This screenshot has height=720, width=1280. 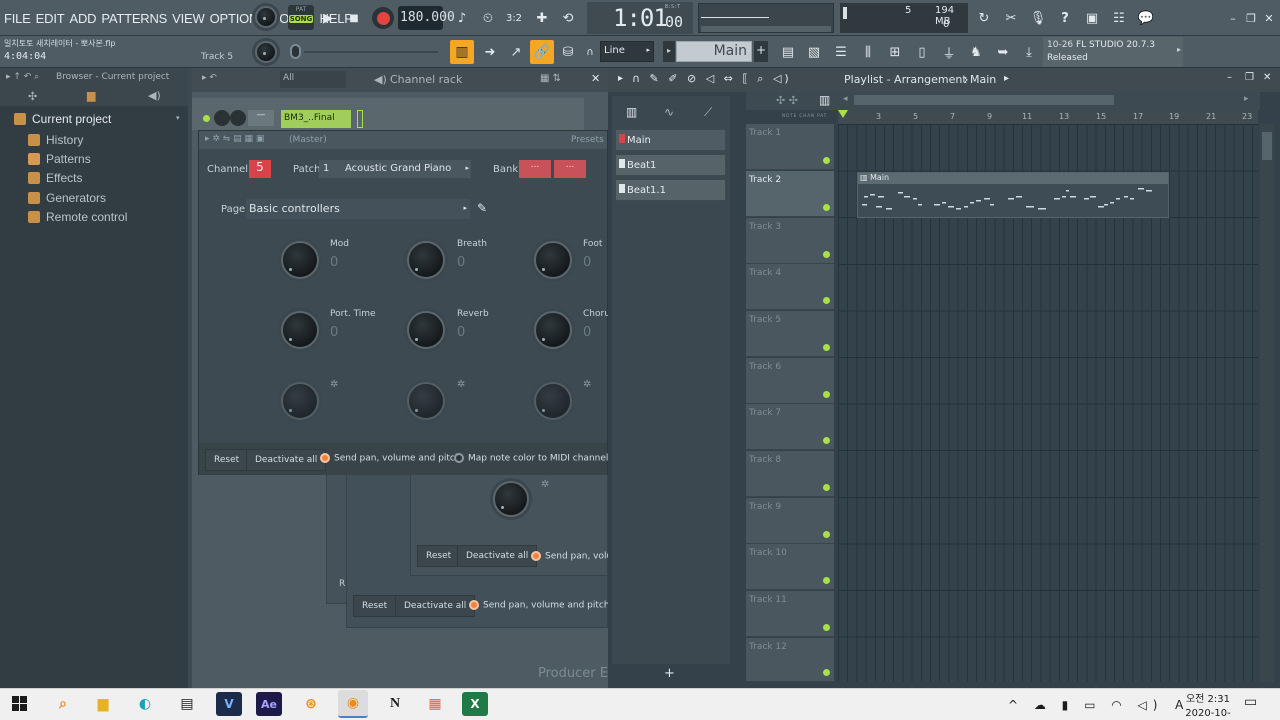 I want to click on window-close-icon: ✕, so click(x=1269, y=18).